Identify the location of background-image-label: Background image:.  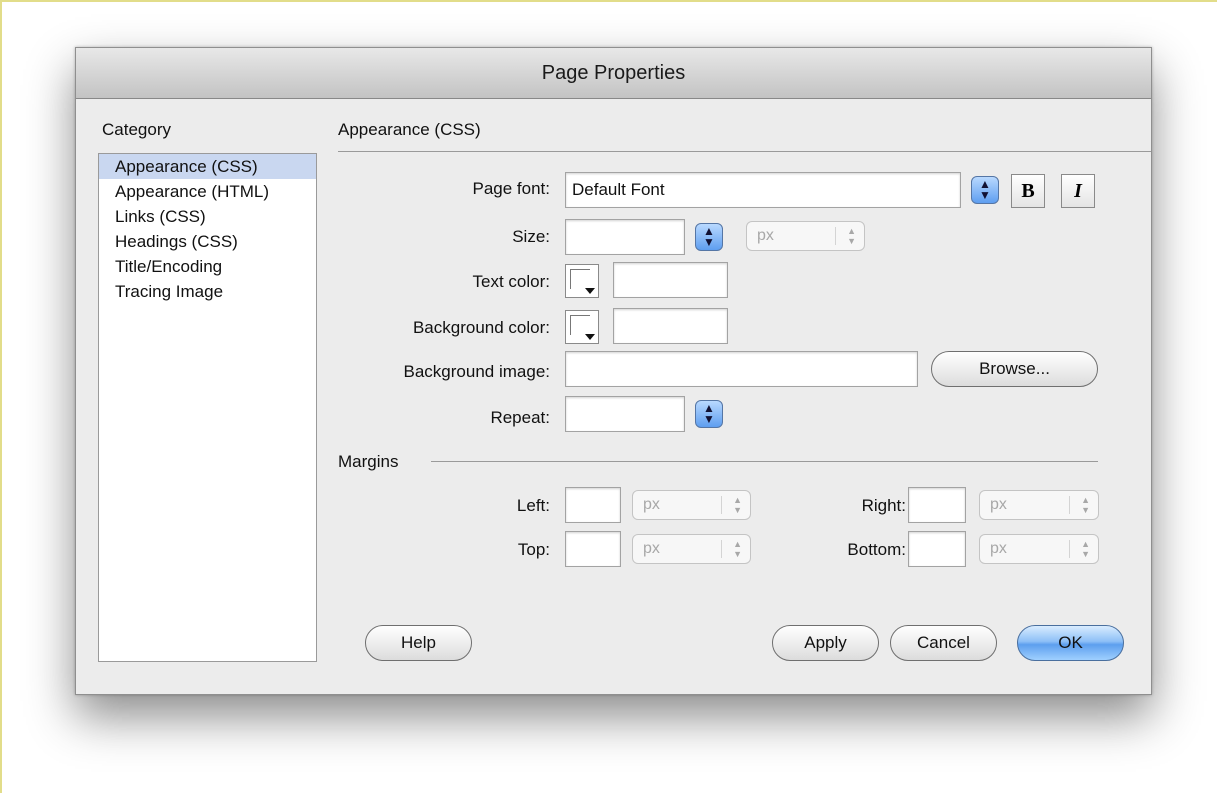
(476, 371).